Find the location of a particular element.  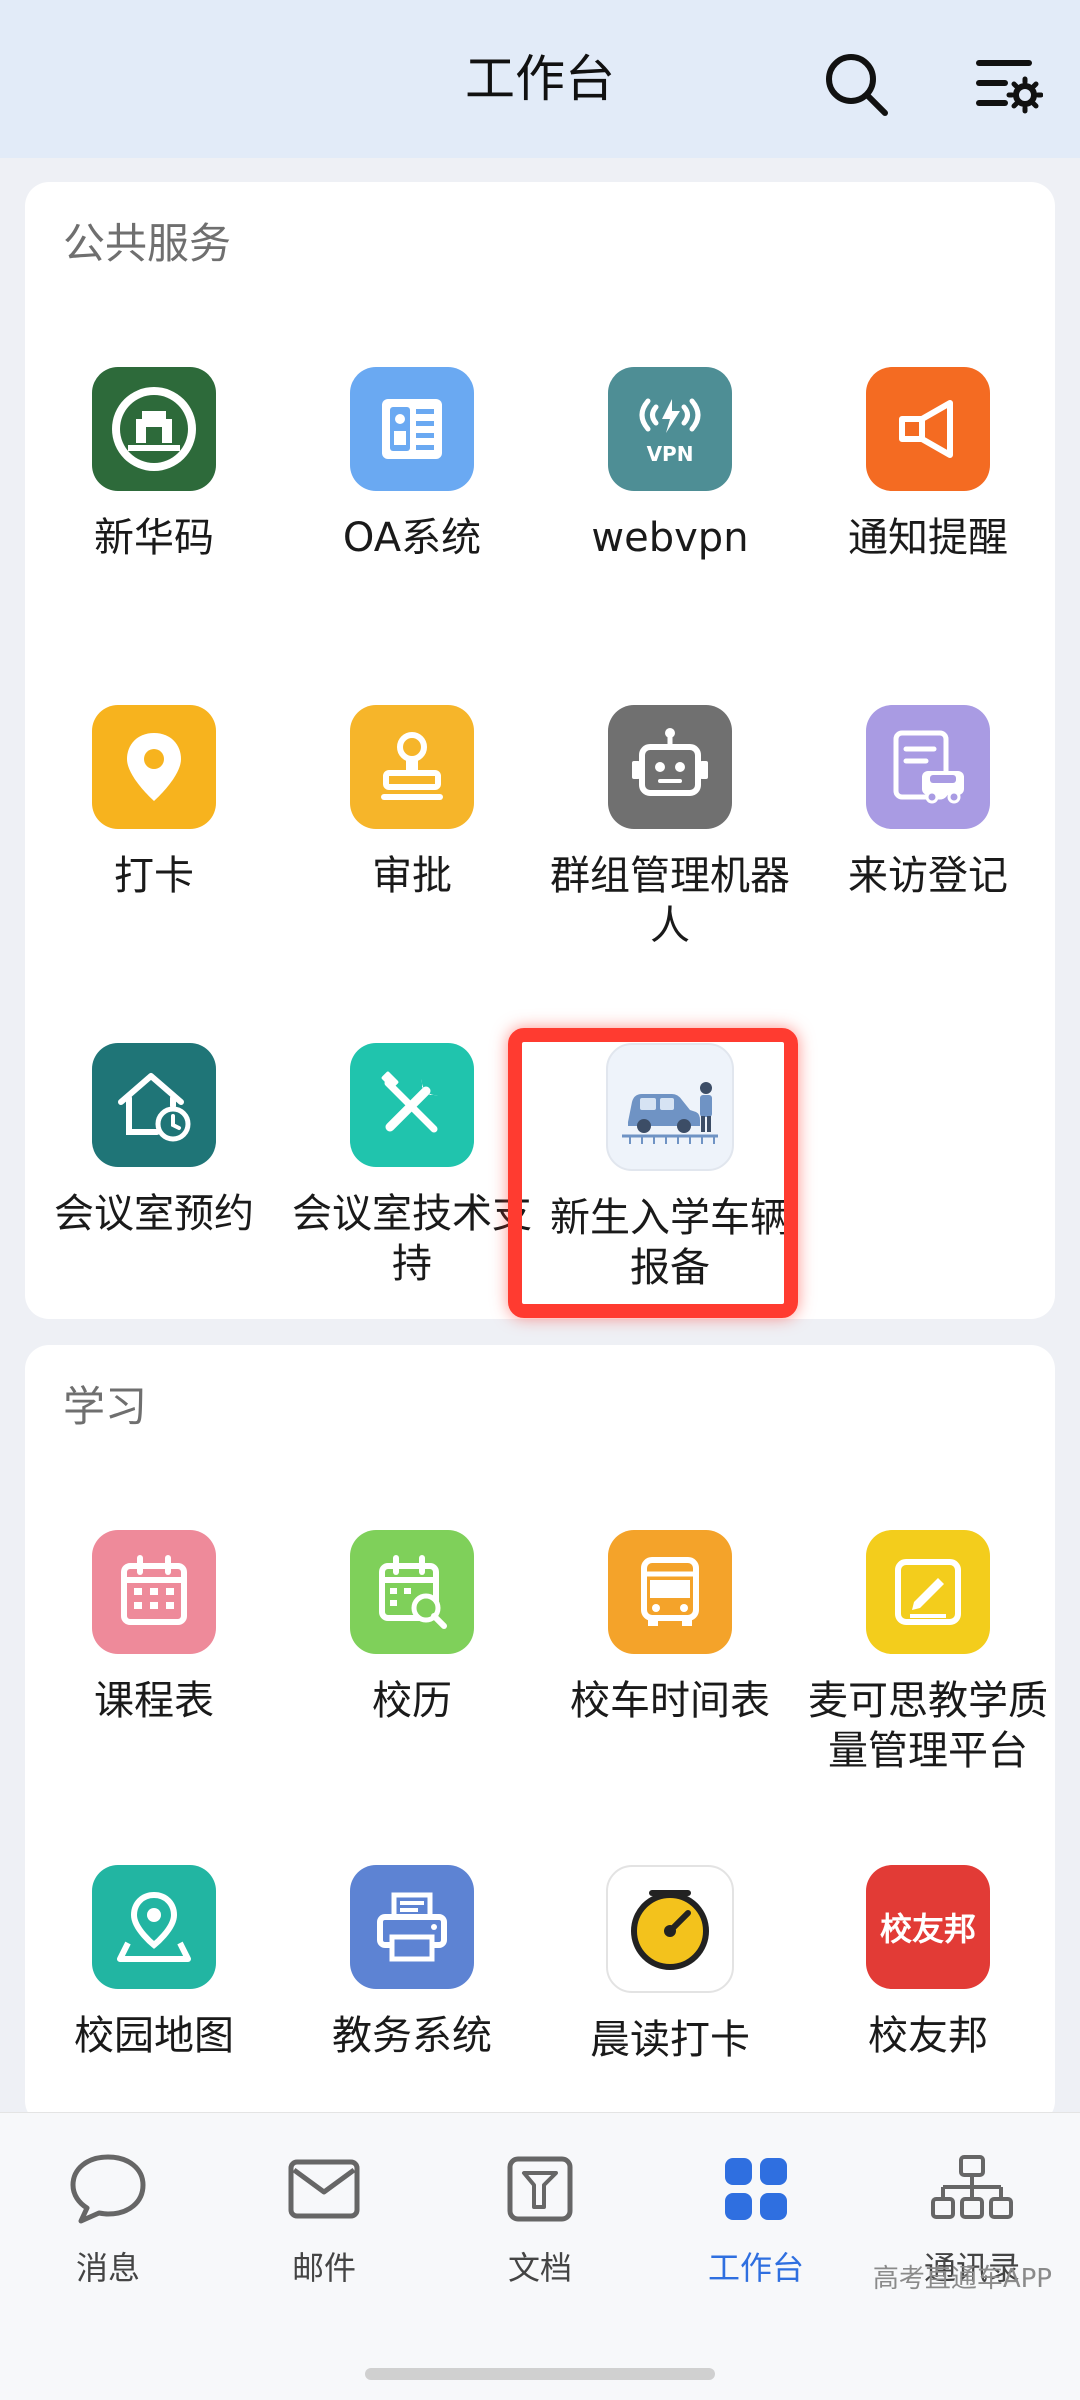

search-button is located at coordinates (856, 84).